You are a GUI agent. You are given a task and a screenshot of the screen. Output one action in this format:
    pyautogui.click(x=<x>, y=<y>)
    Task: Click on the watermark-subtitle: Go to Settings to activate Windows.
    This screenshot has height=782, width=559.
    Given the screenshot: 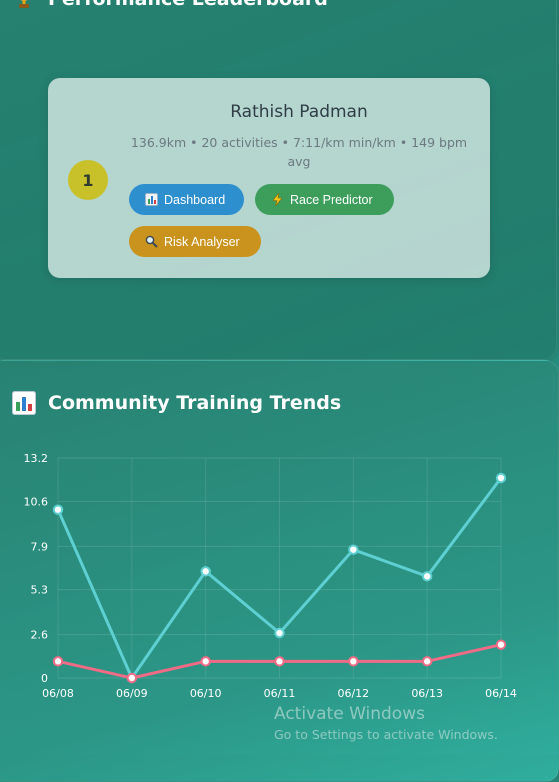 What is the action you would take?
    pyautogui.click(x=386, y=734)
    